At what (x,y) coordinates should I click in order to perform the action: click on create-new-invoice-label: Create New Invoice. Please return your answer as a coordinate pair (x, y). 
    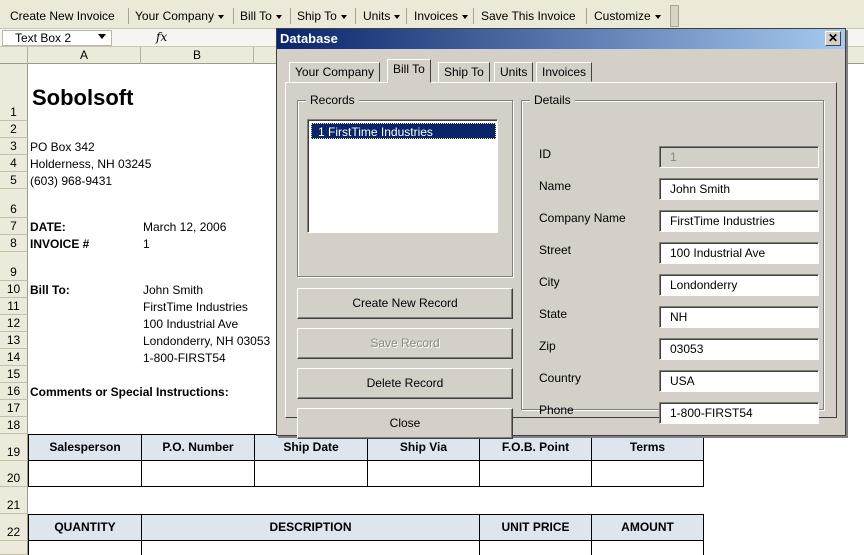
    Looking at the image, I should click on (62, 16).